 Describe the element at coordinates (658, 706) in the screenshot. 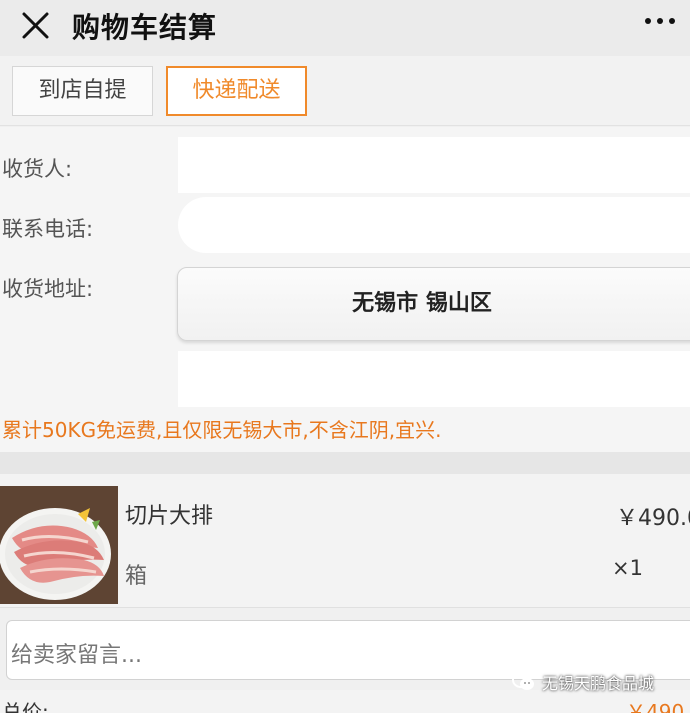

I see `total-price: ￥490.0` at that location.